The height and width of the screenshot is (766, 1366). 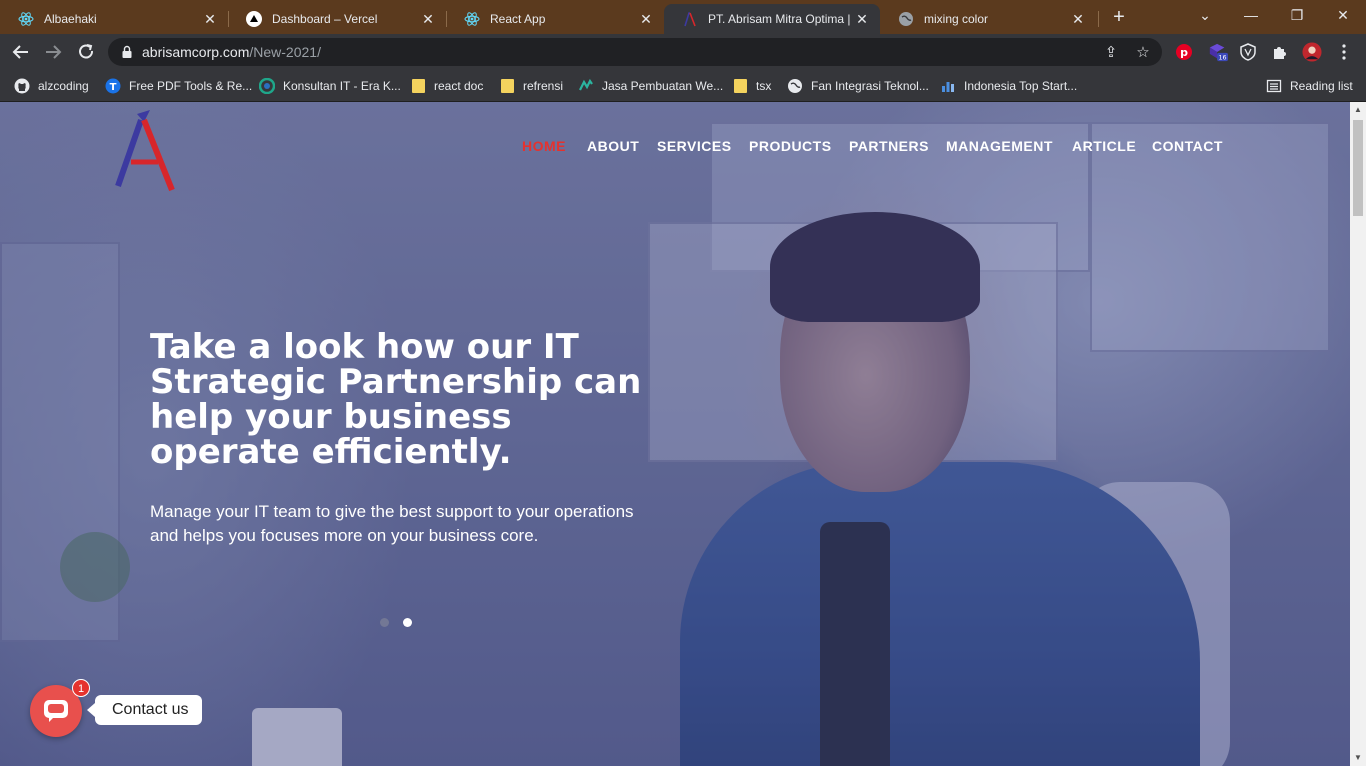 I want to click on reload-button, so click(x=86, y=52).